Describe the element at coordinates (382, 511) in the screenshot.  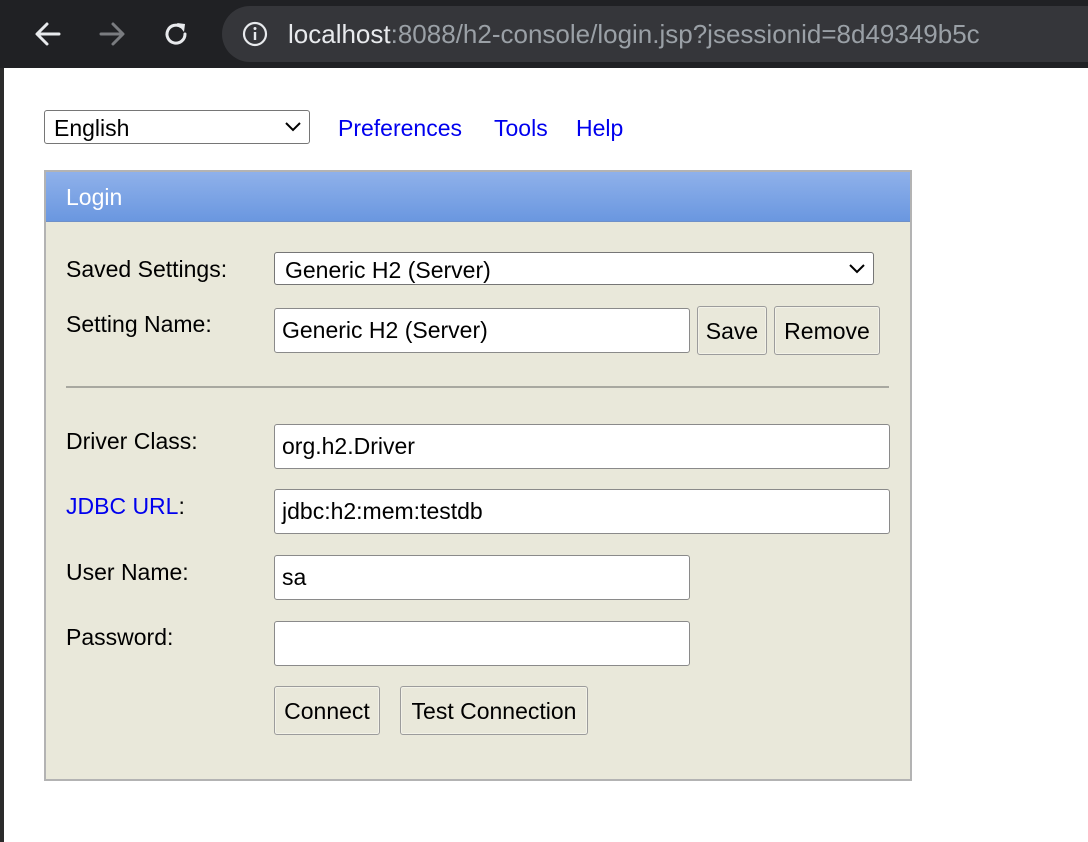
I see `jdbc-url-value: jdbc:h2:mem:testdb` at that location.